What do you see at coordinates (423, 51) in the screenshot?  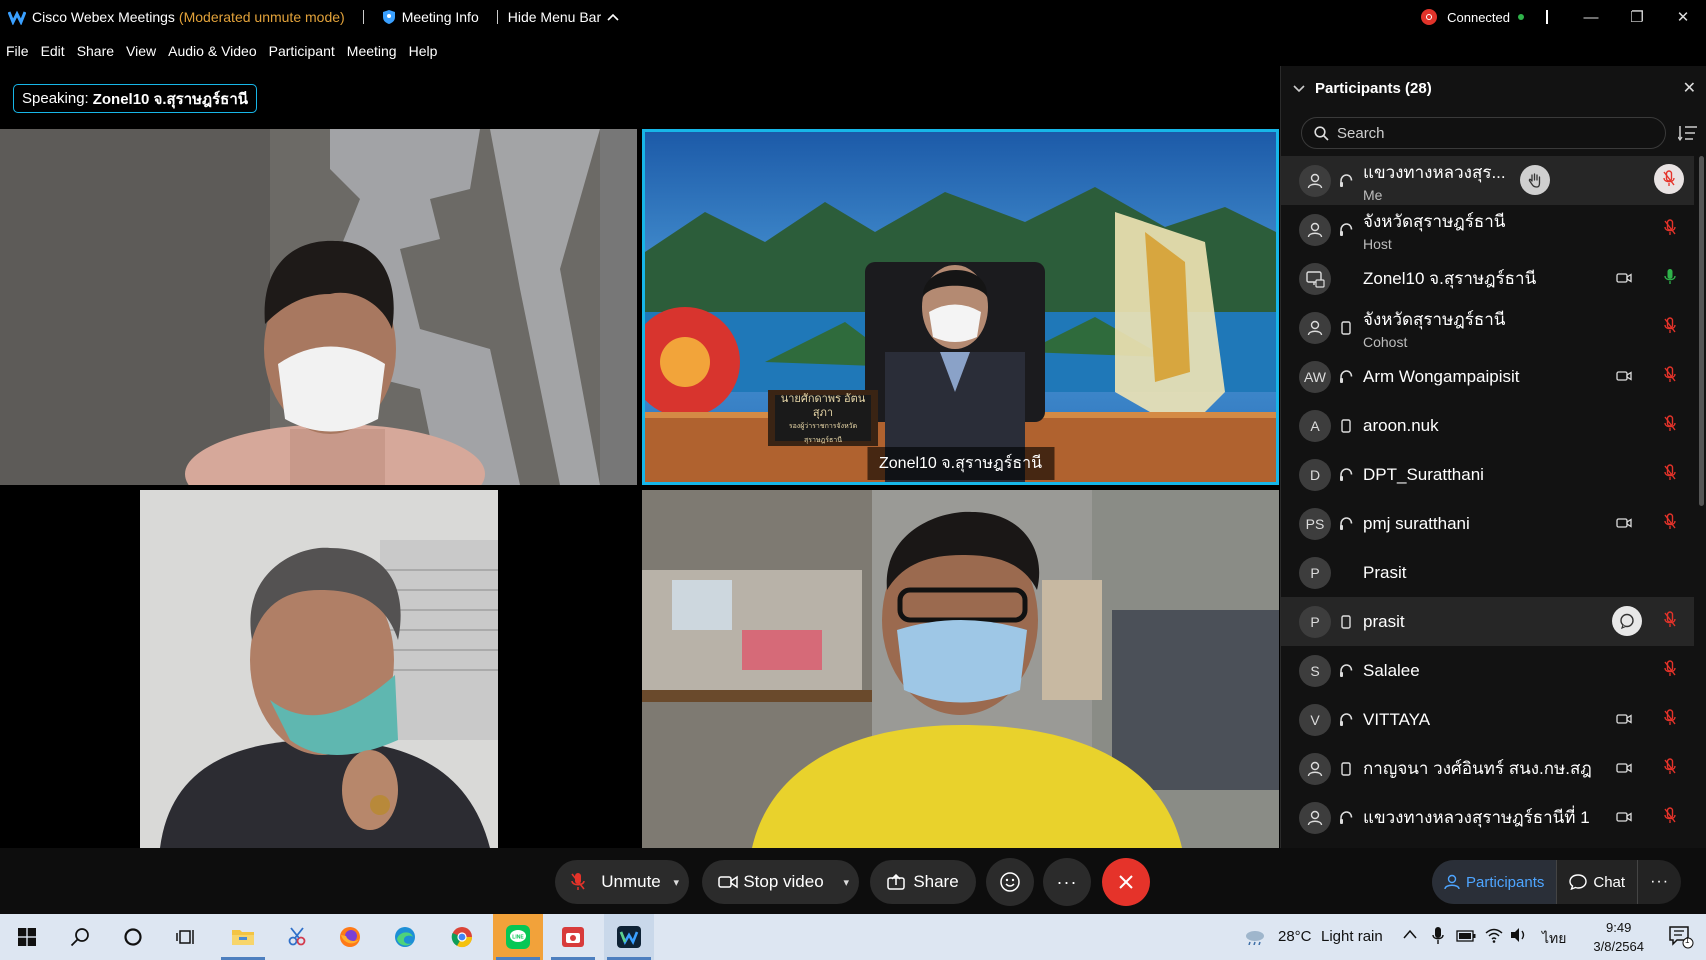 I see `menu-help: Help` at bounding box center [423, 51].